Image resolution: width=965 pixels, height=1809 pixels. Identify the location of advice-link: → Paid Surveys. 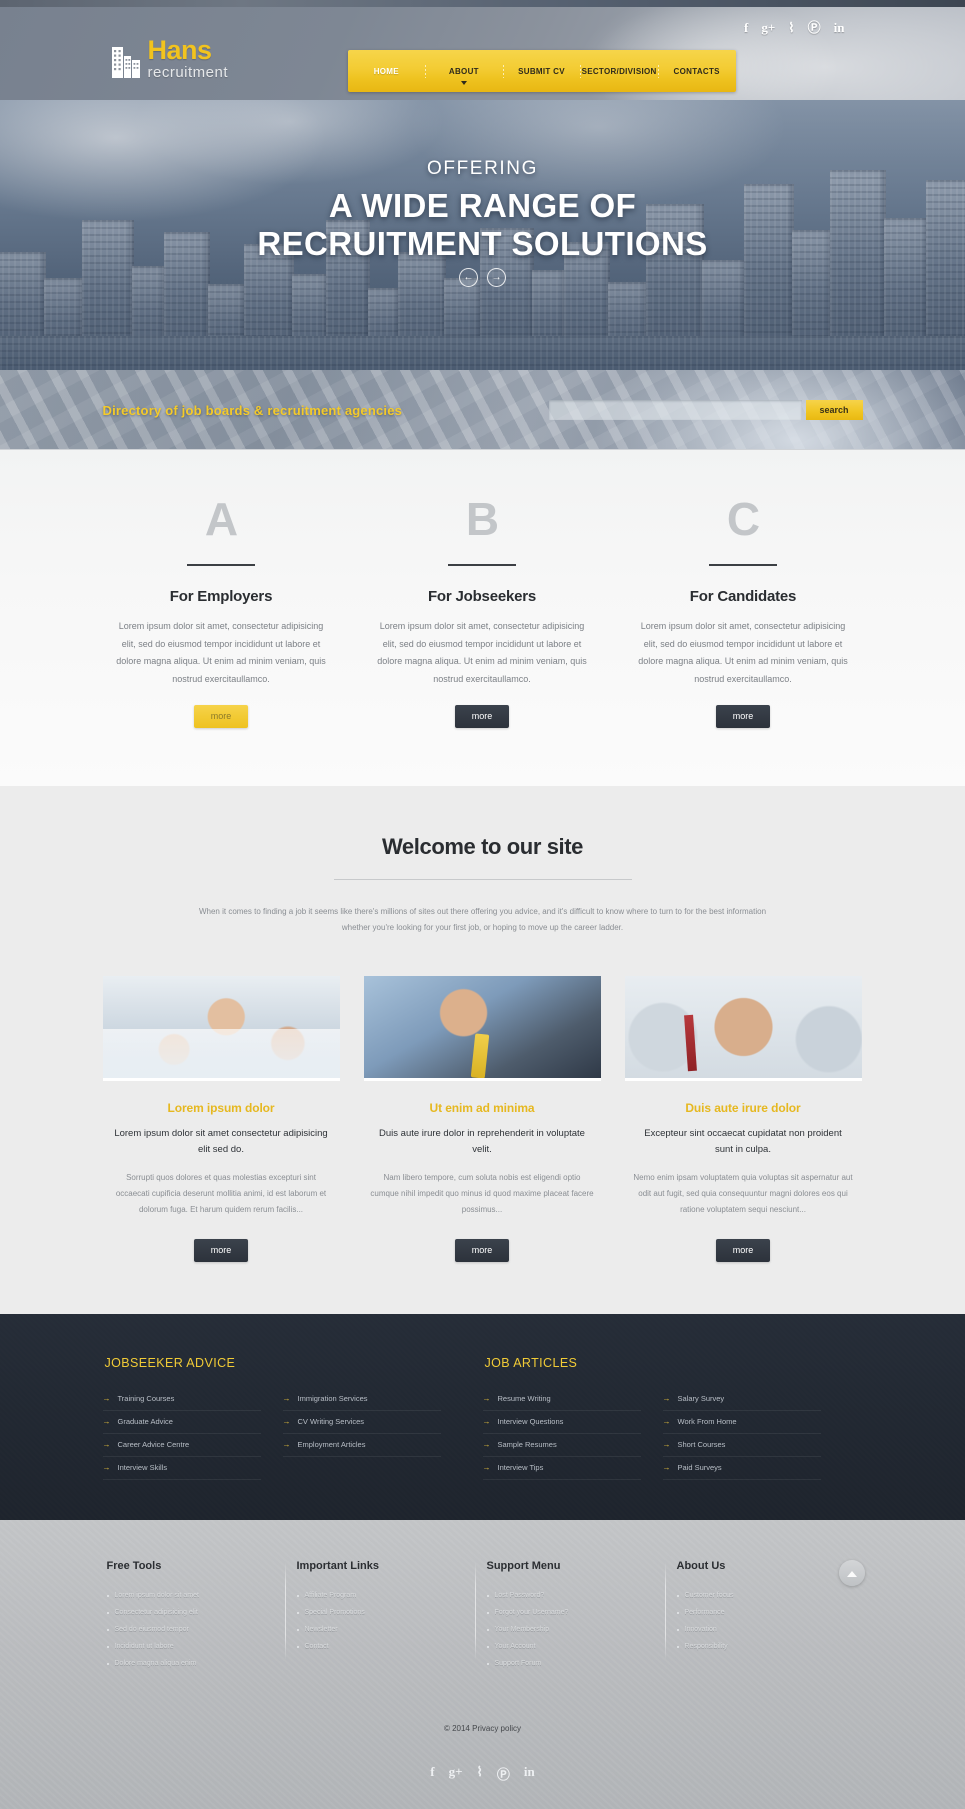
(741, 1469).